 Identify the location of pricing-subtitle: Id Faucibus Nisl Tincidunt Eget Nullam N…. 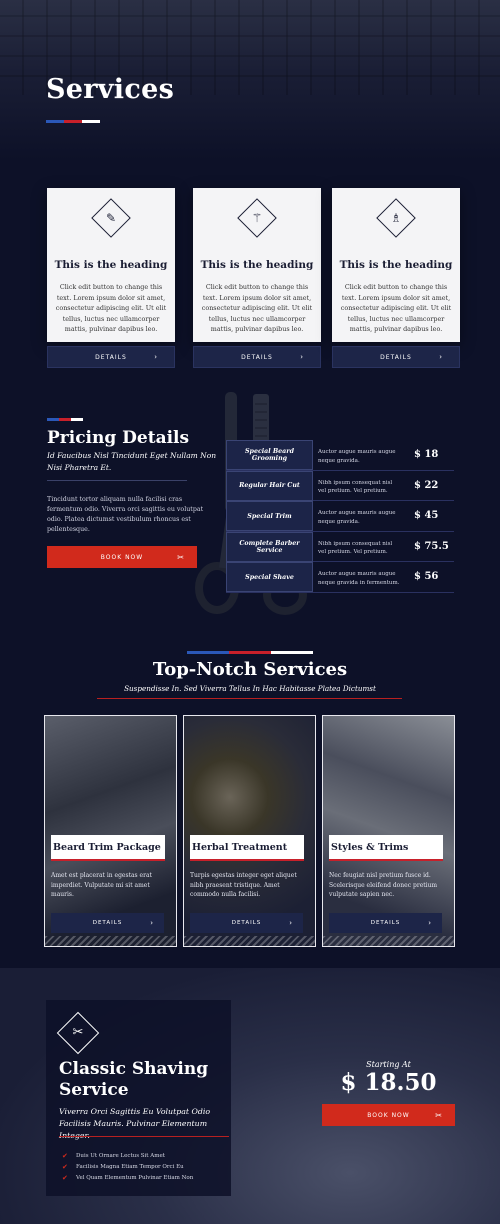
(132, 461).